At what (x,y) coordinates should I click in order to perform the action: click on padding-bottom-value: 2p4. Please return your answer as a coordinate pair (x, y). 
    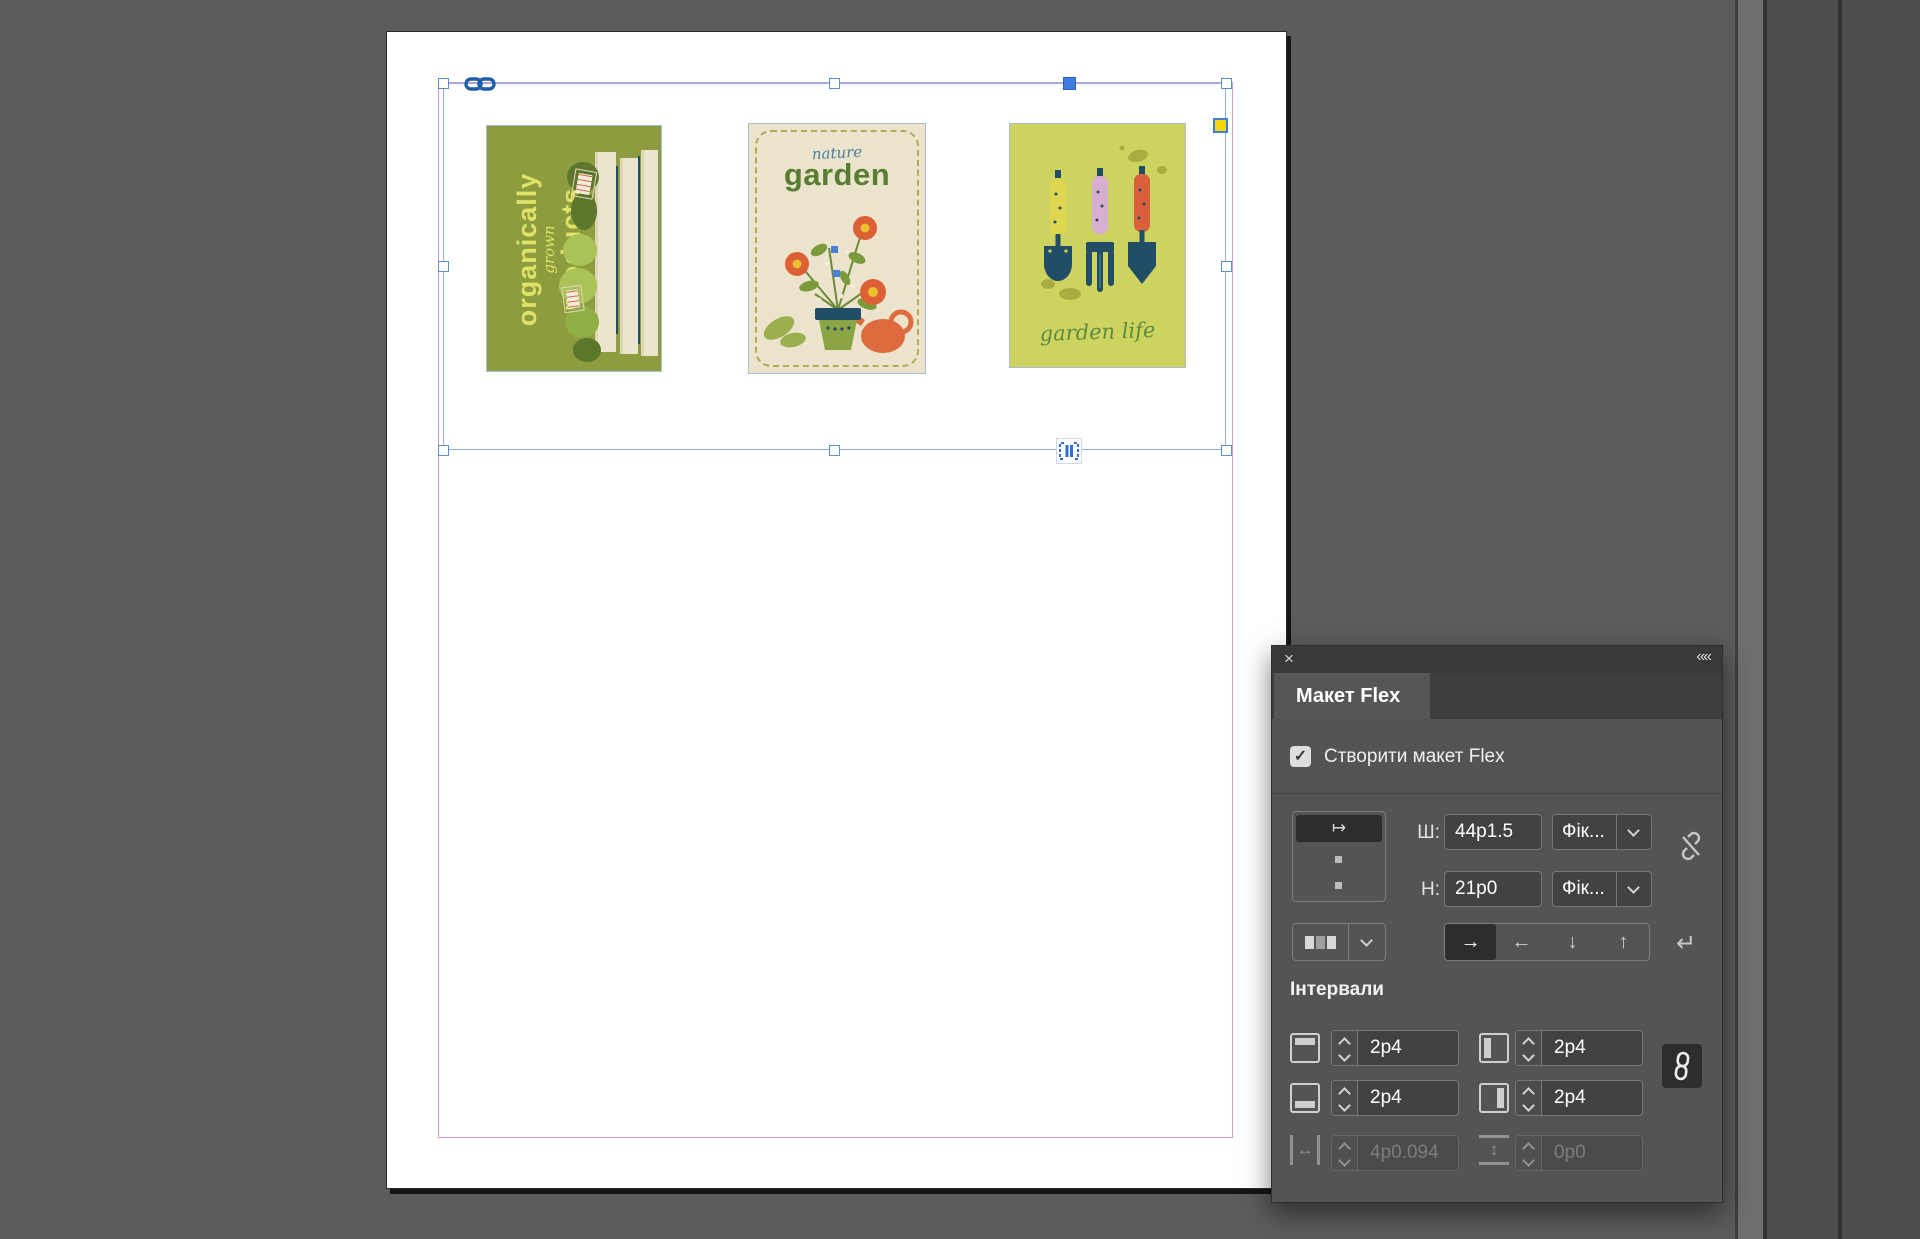
    Looking at the image, I should click on (1408, 1098).